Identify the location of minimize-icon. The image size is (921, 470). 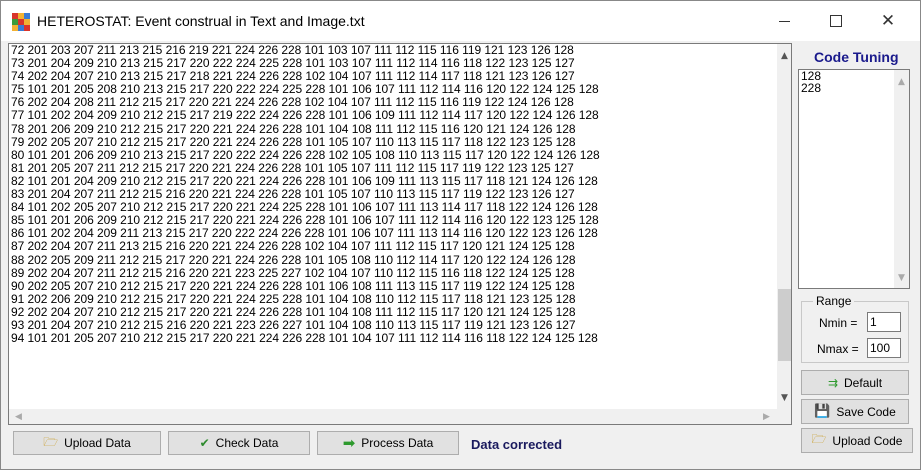
(784, 21).